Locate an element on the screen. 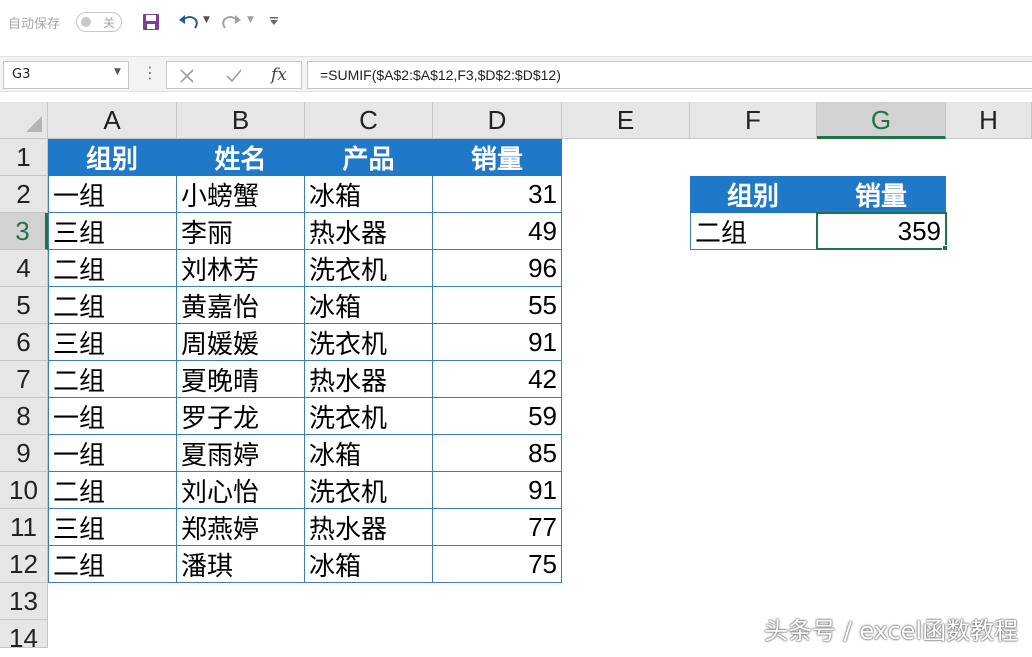 The height and width of the screenshot is (657, 1032). table-header-name: 姓名 is located at coordinates (241, 157).